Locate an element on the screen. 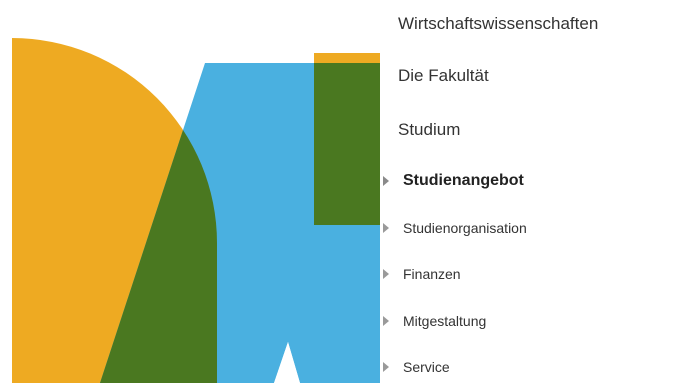 The width and height of the screenshot is (695, 383). nav-item-label: Studienorganisation is located at coordinates (465, 228).